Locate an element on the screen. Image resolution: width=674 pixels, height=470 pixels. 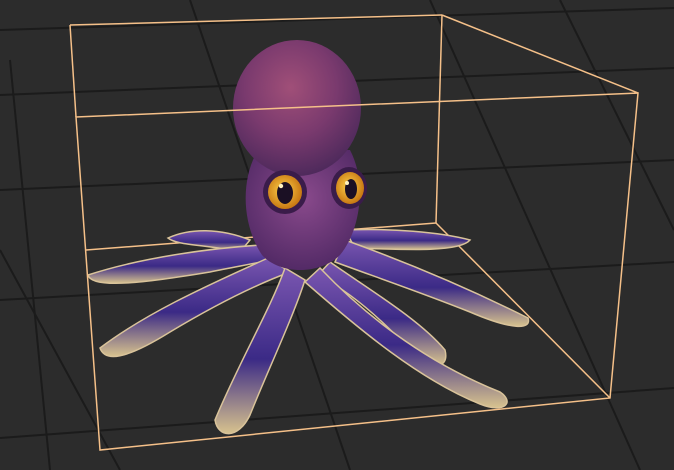
left-eye is located at coordinates (285, 192).